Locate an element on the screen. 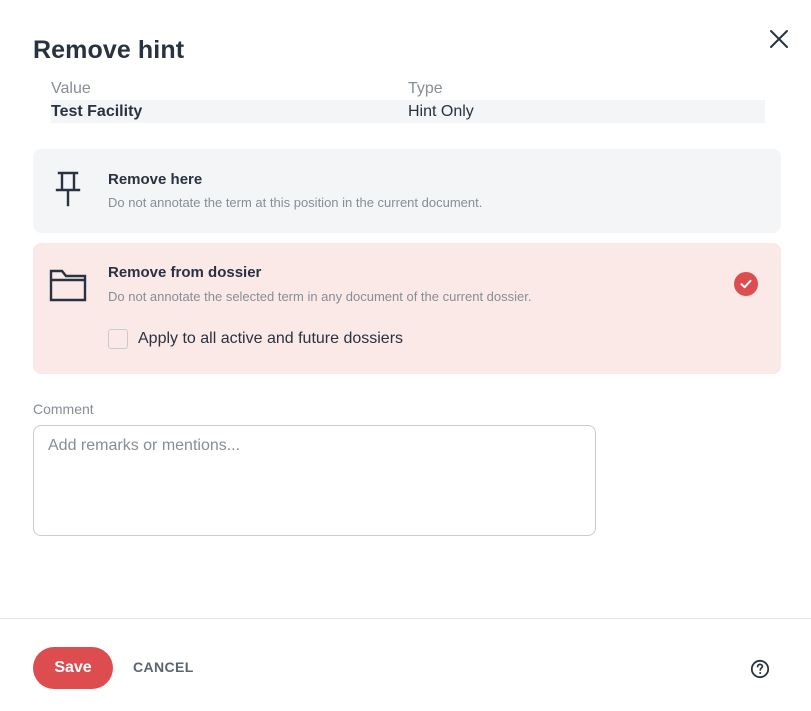 The height and width of the screenshot is (711, 811). apply-all-dossiers-label: Apply to all active and future dossiers is located at coordinates (271, 338).